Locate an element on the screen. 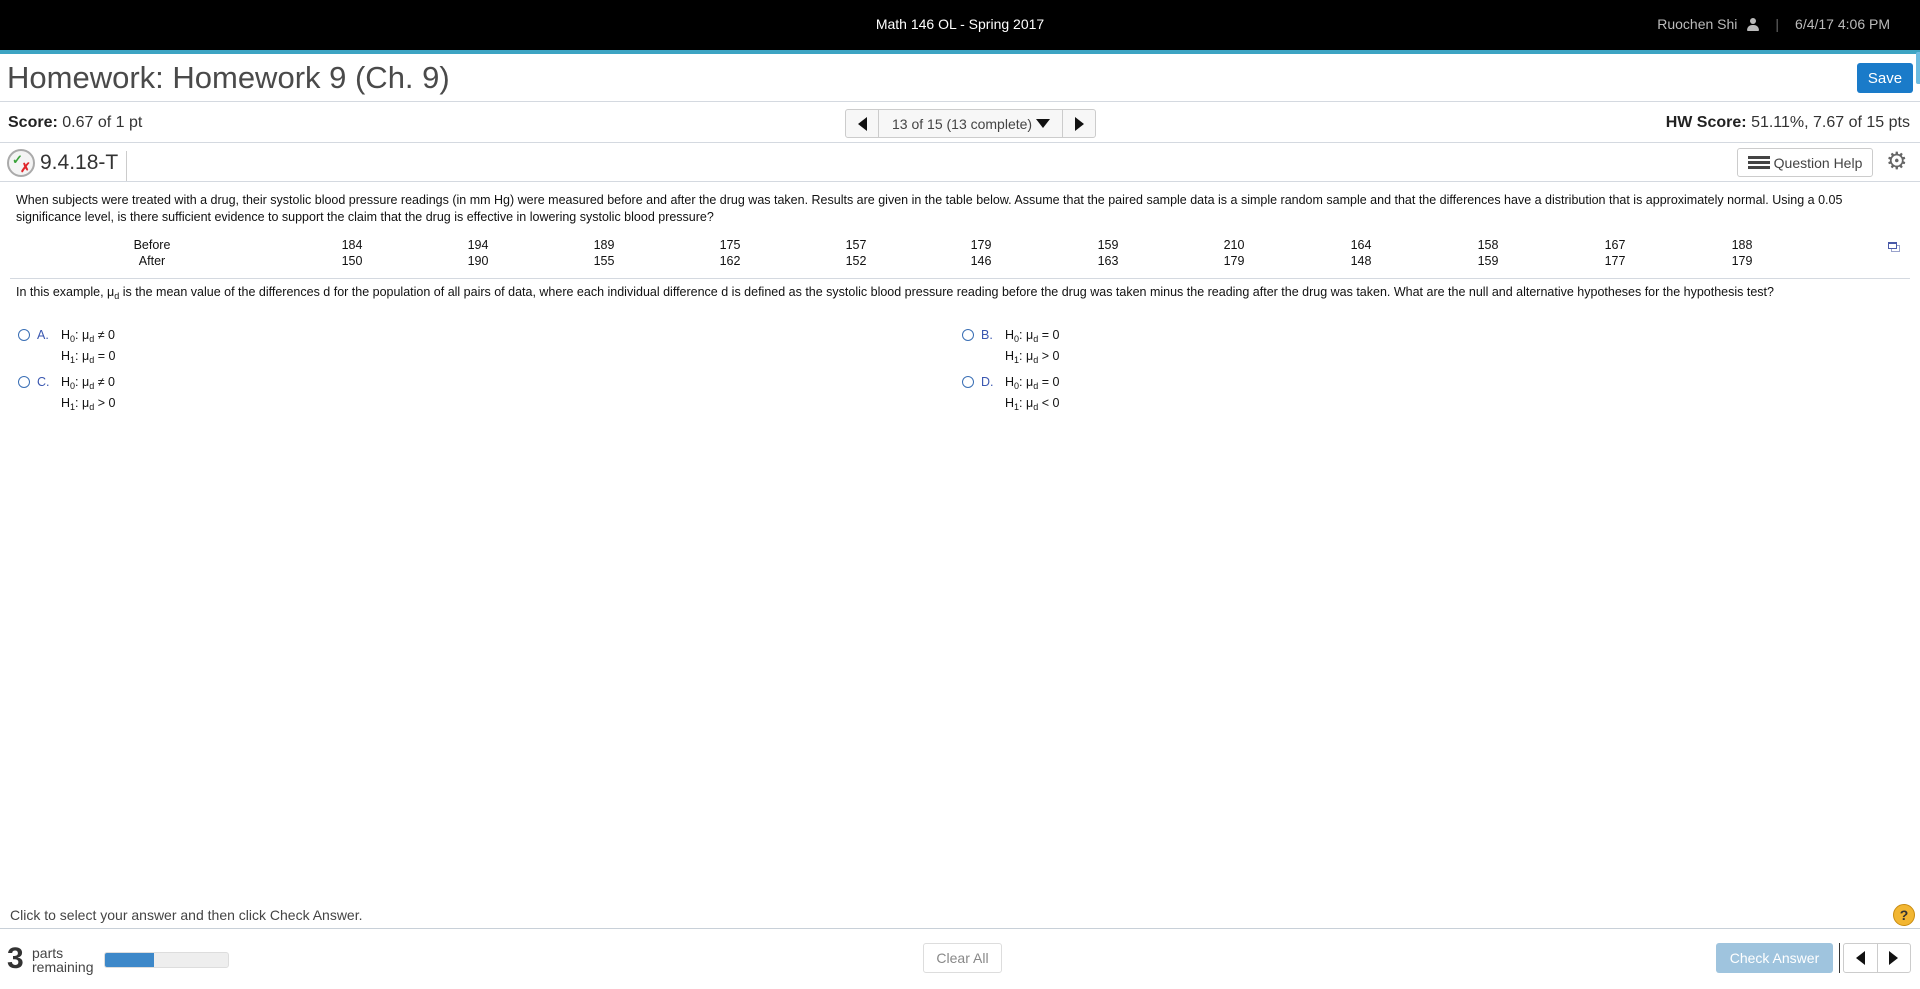 The image size is (1920, 989). copy-to-clipboard-icon is located at coordinates (1894, 247).